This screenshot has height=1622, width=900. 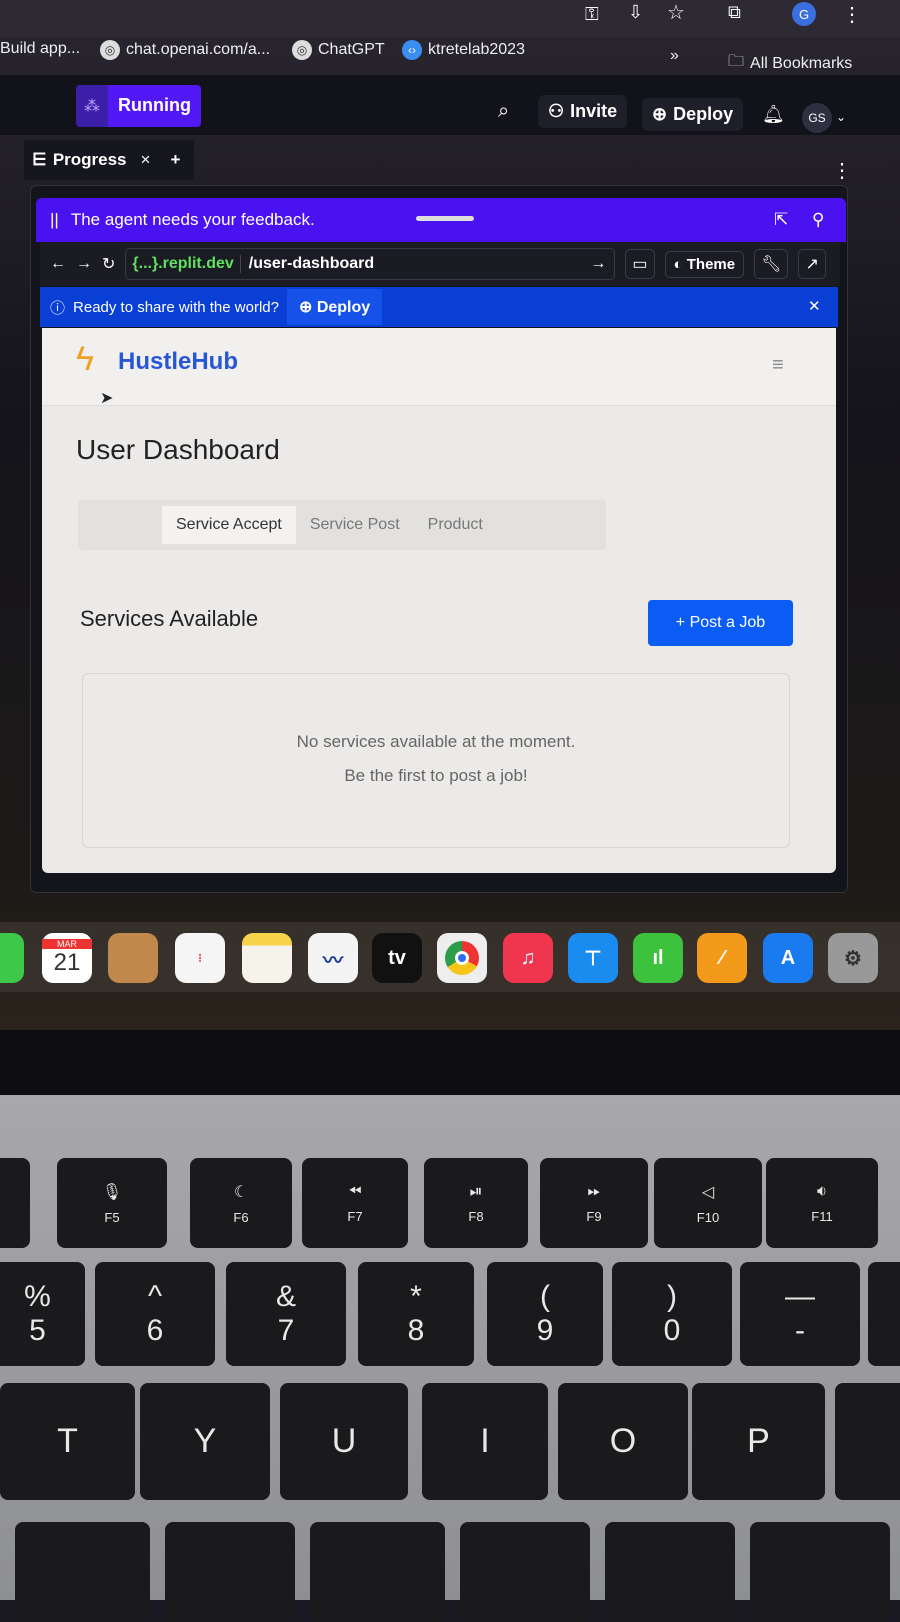 I want to click on bookmark: ‹› ktretelab2023, so click(x=463, y=50).